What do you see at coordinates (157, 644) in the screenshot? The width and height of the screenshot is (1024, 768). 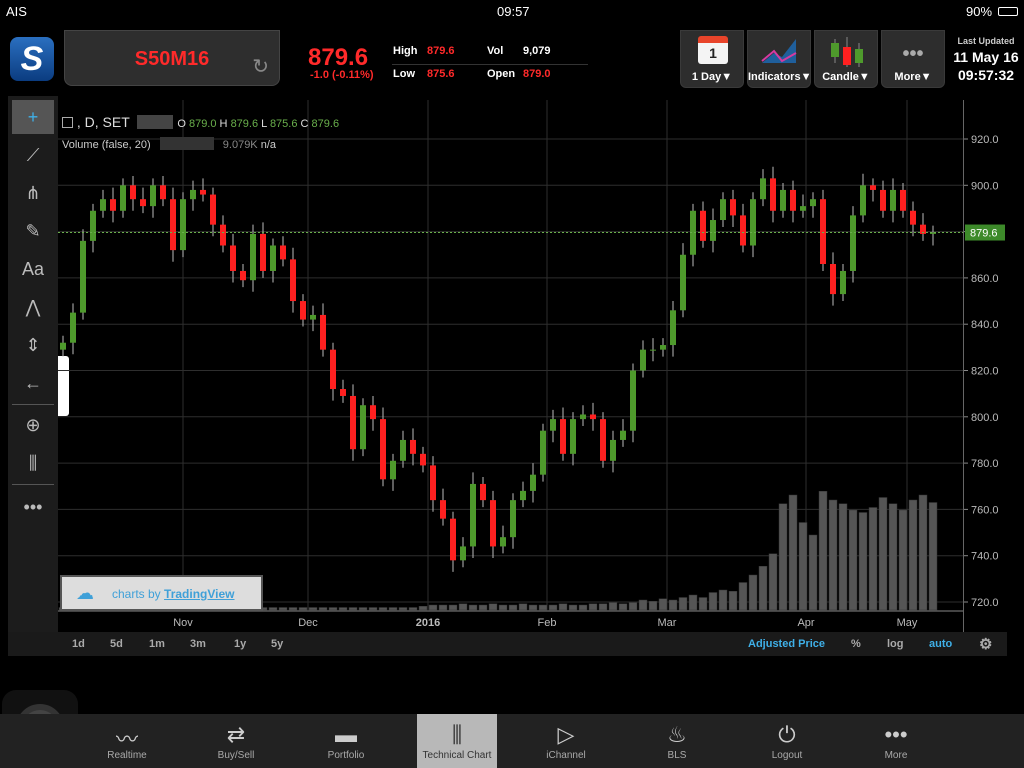 I see `range-1m: 1m` at bounding box center [157, 644].